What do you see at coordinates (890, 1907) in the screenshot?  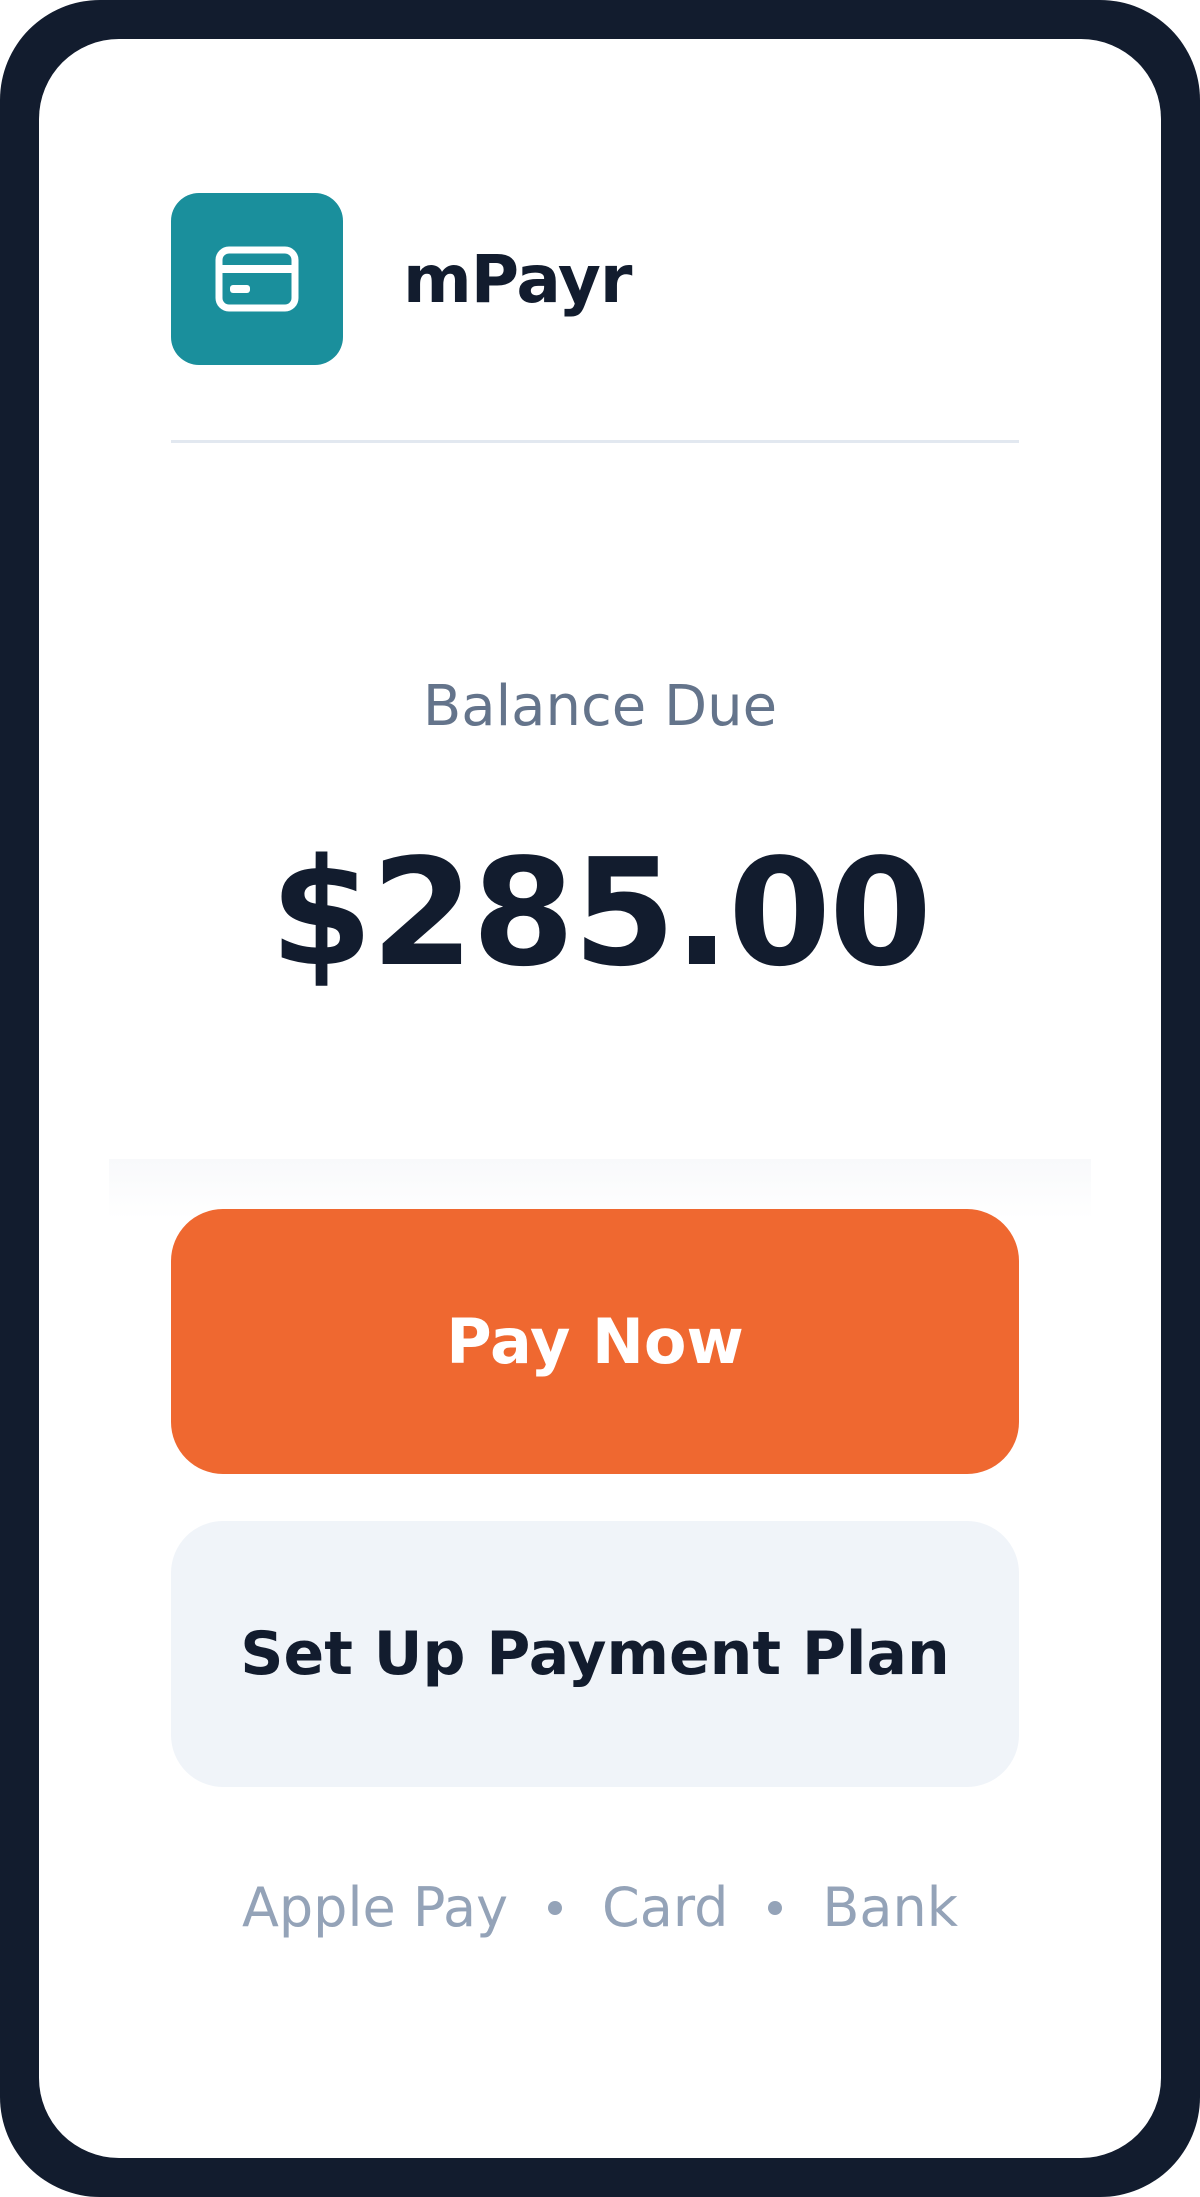 I see `payment-method-bank: Bank` at bounding box center [890, 1907].